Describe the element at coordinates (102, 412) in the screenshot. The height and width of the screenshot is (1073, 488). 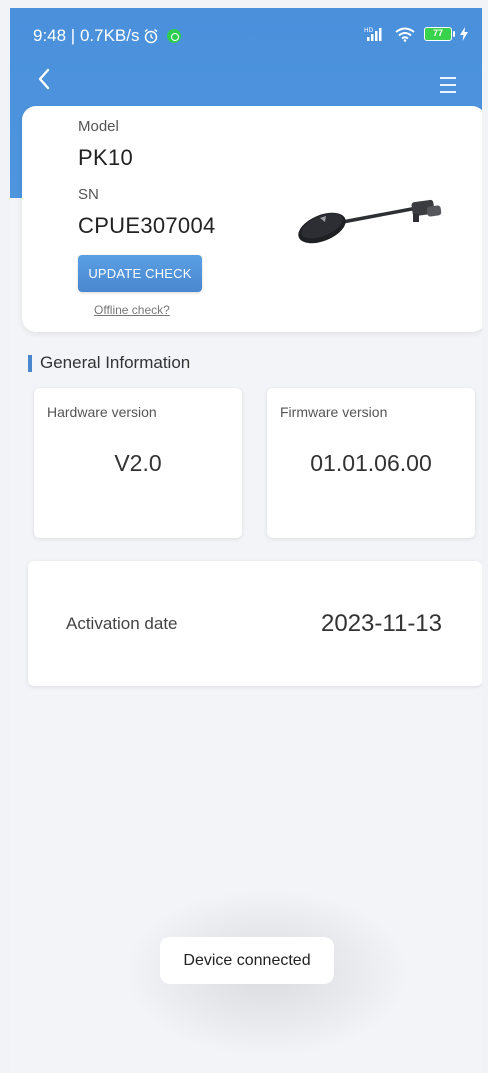
I see `hardware-version-label: Hardware version` at that location.